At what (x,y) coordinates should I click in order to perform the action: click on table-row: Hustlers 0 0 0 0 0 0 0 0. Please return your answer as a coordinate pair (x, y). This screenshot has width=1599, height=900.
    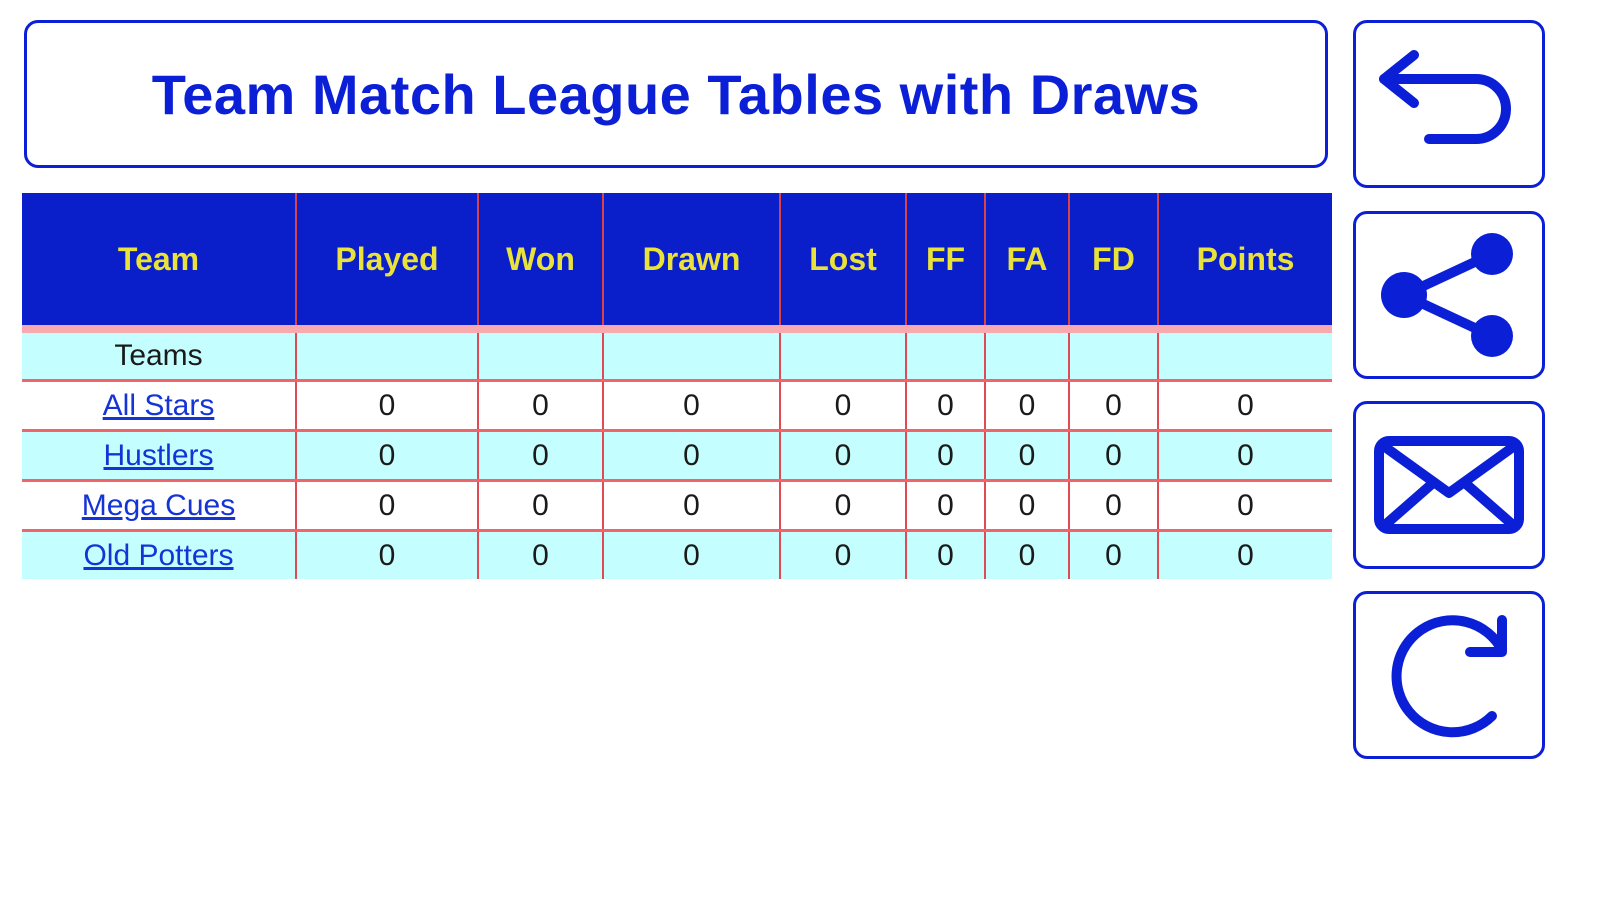
    Looking at the image, I should click on (677, 455).